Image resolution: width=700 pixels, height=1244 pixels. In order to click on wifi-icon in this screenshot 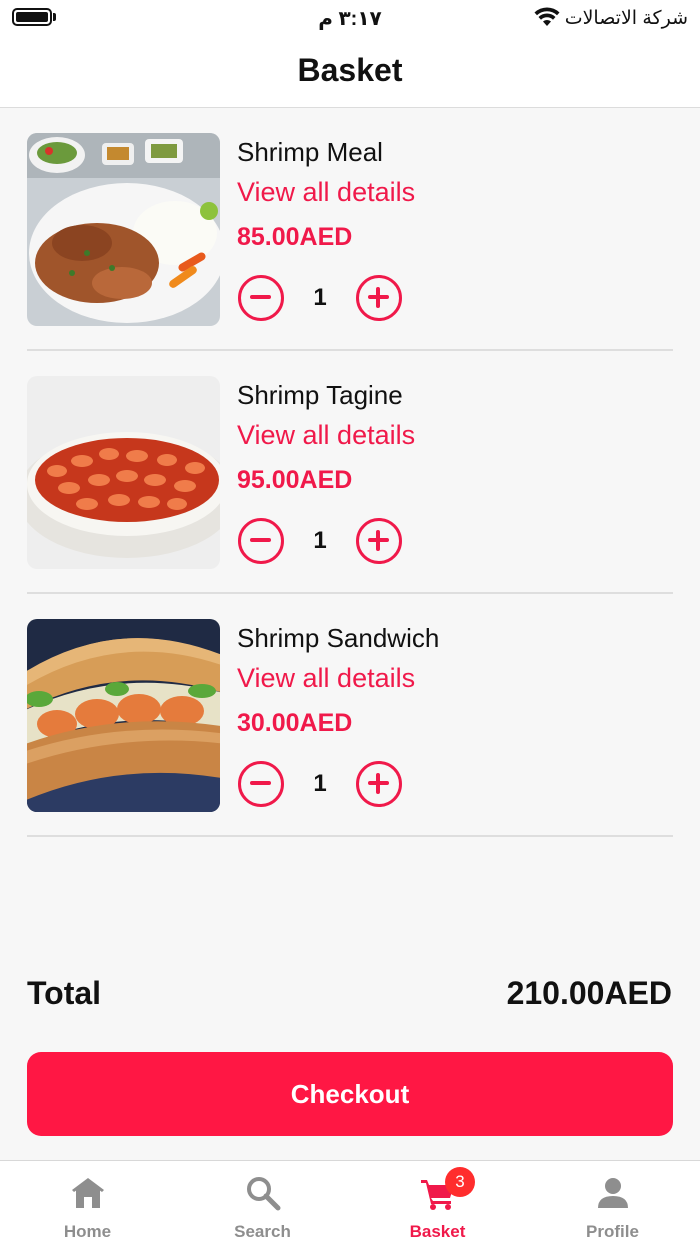, I will do `click(547, 16)`.